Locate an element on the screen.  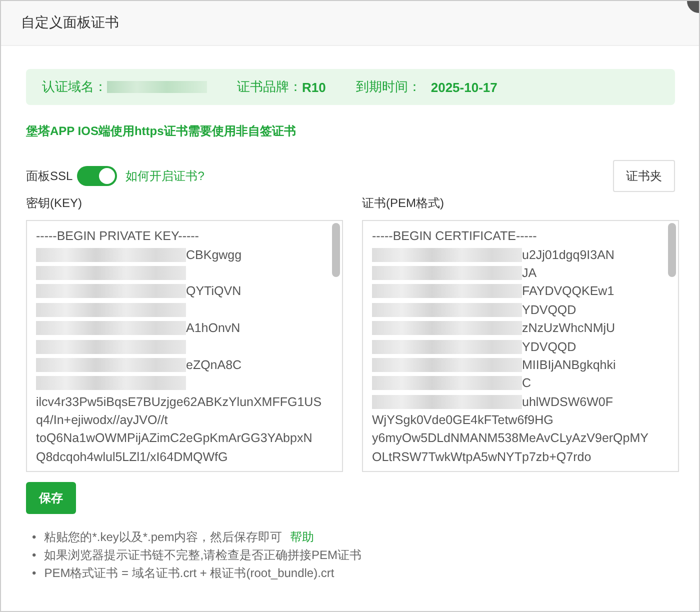
domain-label: 认证域名： is located at coordinates (74, 87).